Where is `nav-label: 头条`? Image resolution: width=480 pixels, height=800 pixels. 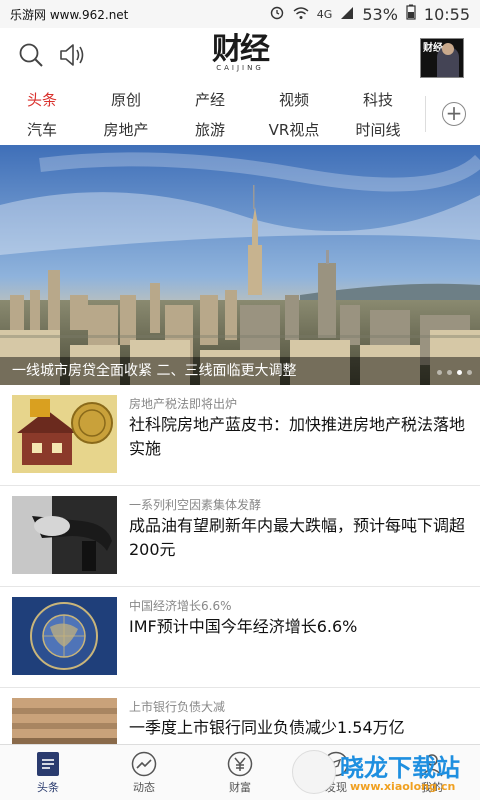 nav-label: 头条 is located at coordinates (48, 787).